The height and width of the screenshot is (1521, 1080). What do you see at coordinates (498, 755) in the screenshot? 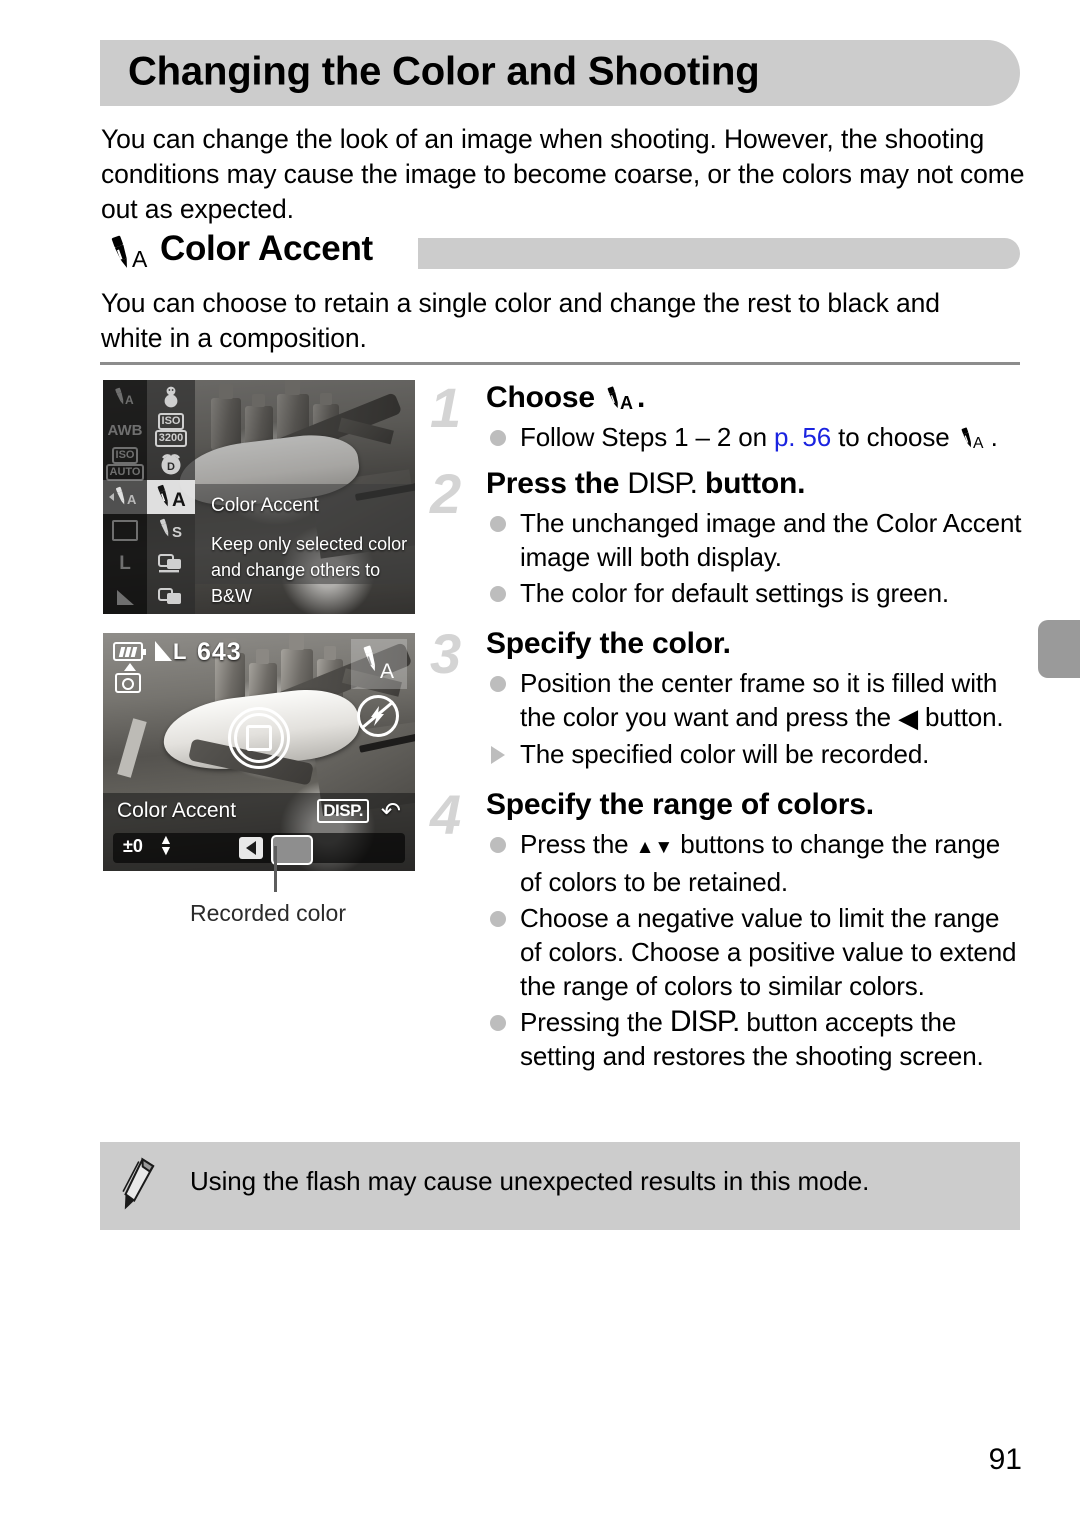
I see `bullet-triangle-icon` at bounding box center [498, 755].